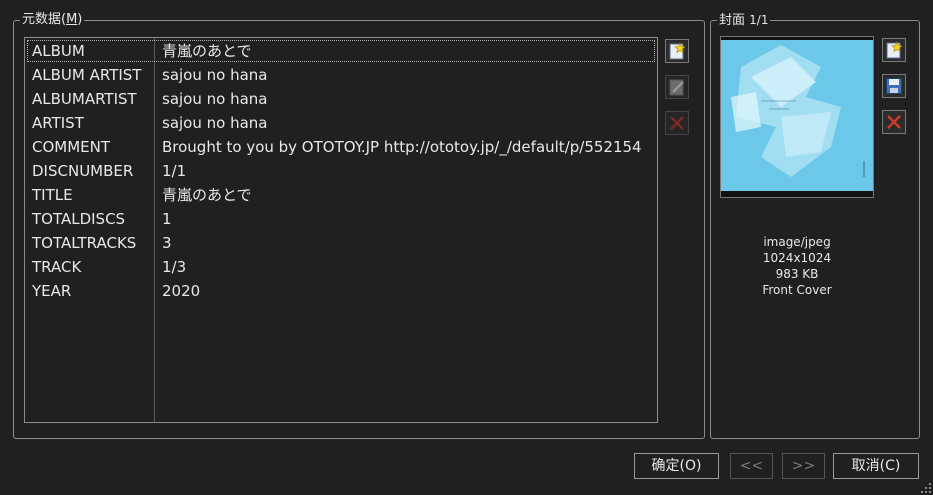  I want to click on tag-key: TOTALDISCS, so click(79, 219).